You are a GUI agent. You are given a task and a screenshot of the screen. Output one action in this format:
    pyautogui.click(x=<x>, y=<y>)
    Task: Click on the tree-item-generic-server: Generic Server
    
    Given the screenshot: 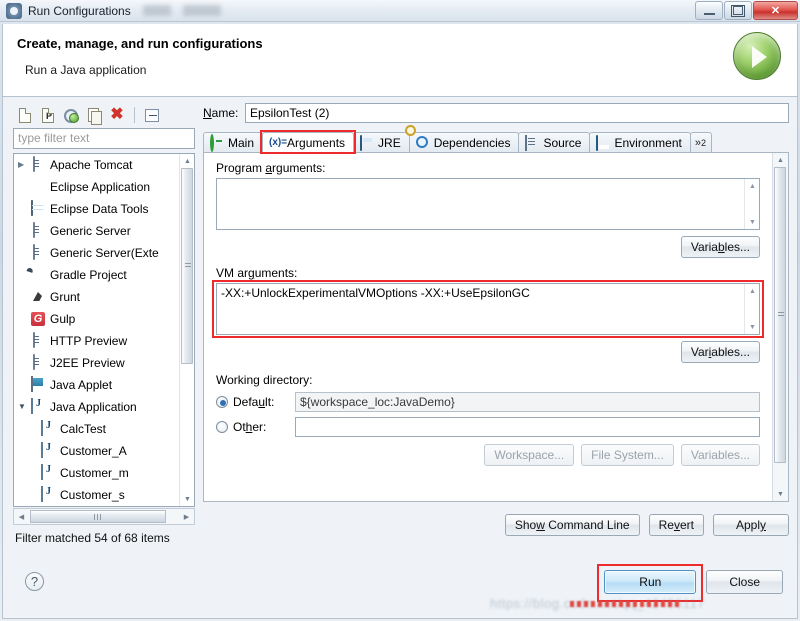 What is the action you would take?
    pyautogui.click(x=97, y=231)
    